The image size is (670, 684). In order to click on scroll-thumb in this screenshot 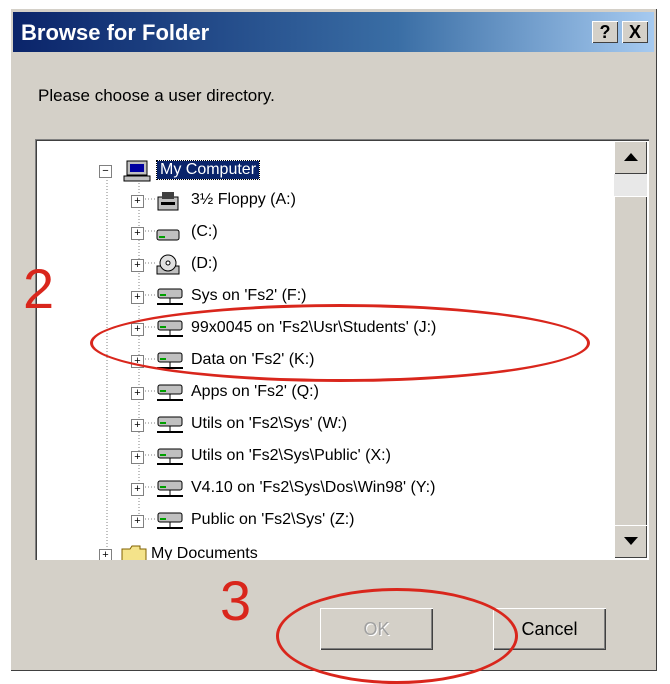, I will do `click(630, 363)`.